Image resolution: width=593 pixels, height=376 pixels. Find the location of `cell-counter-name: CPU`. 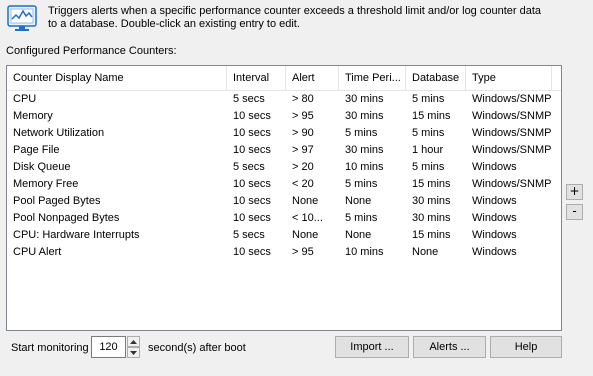

cell-counter-name: CPU is located at coordinates (25, 99).